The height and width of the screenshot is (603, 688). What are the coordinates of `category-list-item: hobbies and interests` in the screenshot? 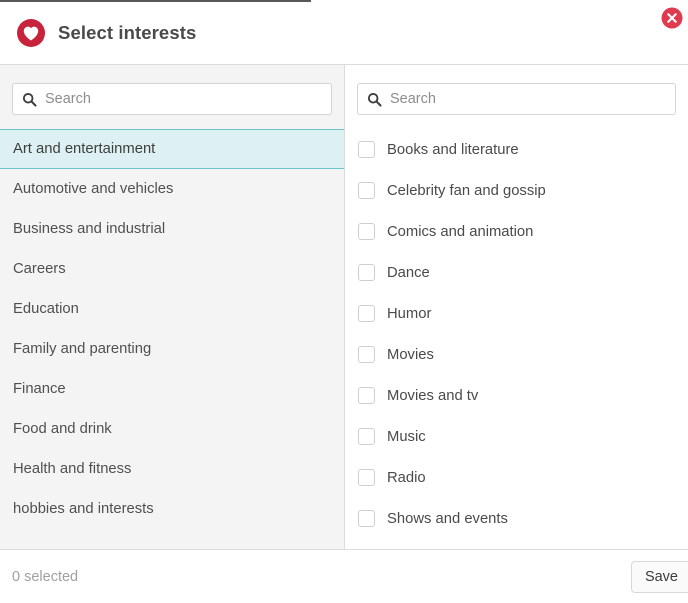 It's located at (172, 509).